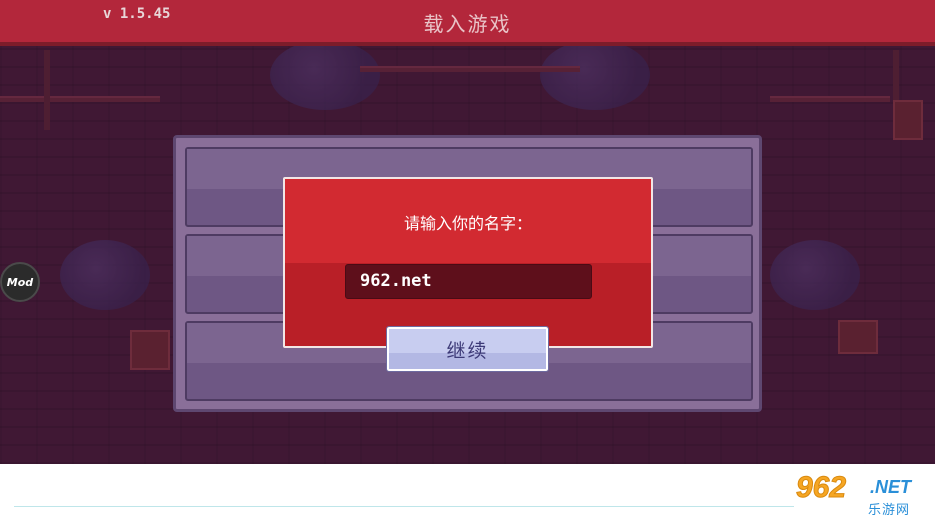 The image size is (935, 525). Describe the element at coordinates (889, 510) in the screenshot. I see `watermark-subtitle: 乐游网` at that location.